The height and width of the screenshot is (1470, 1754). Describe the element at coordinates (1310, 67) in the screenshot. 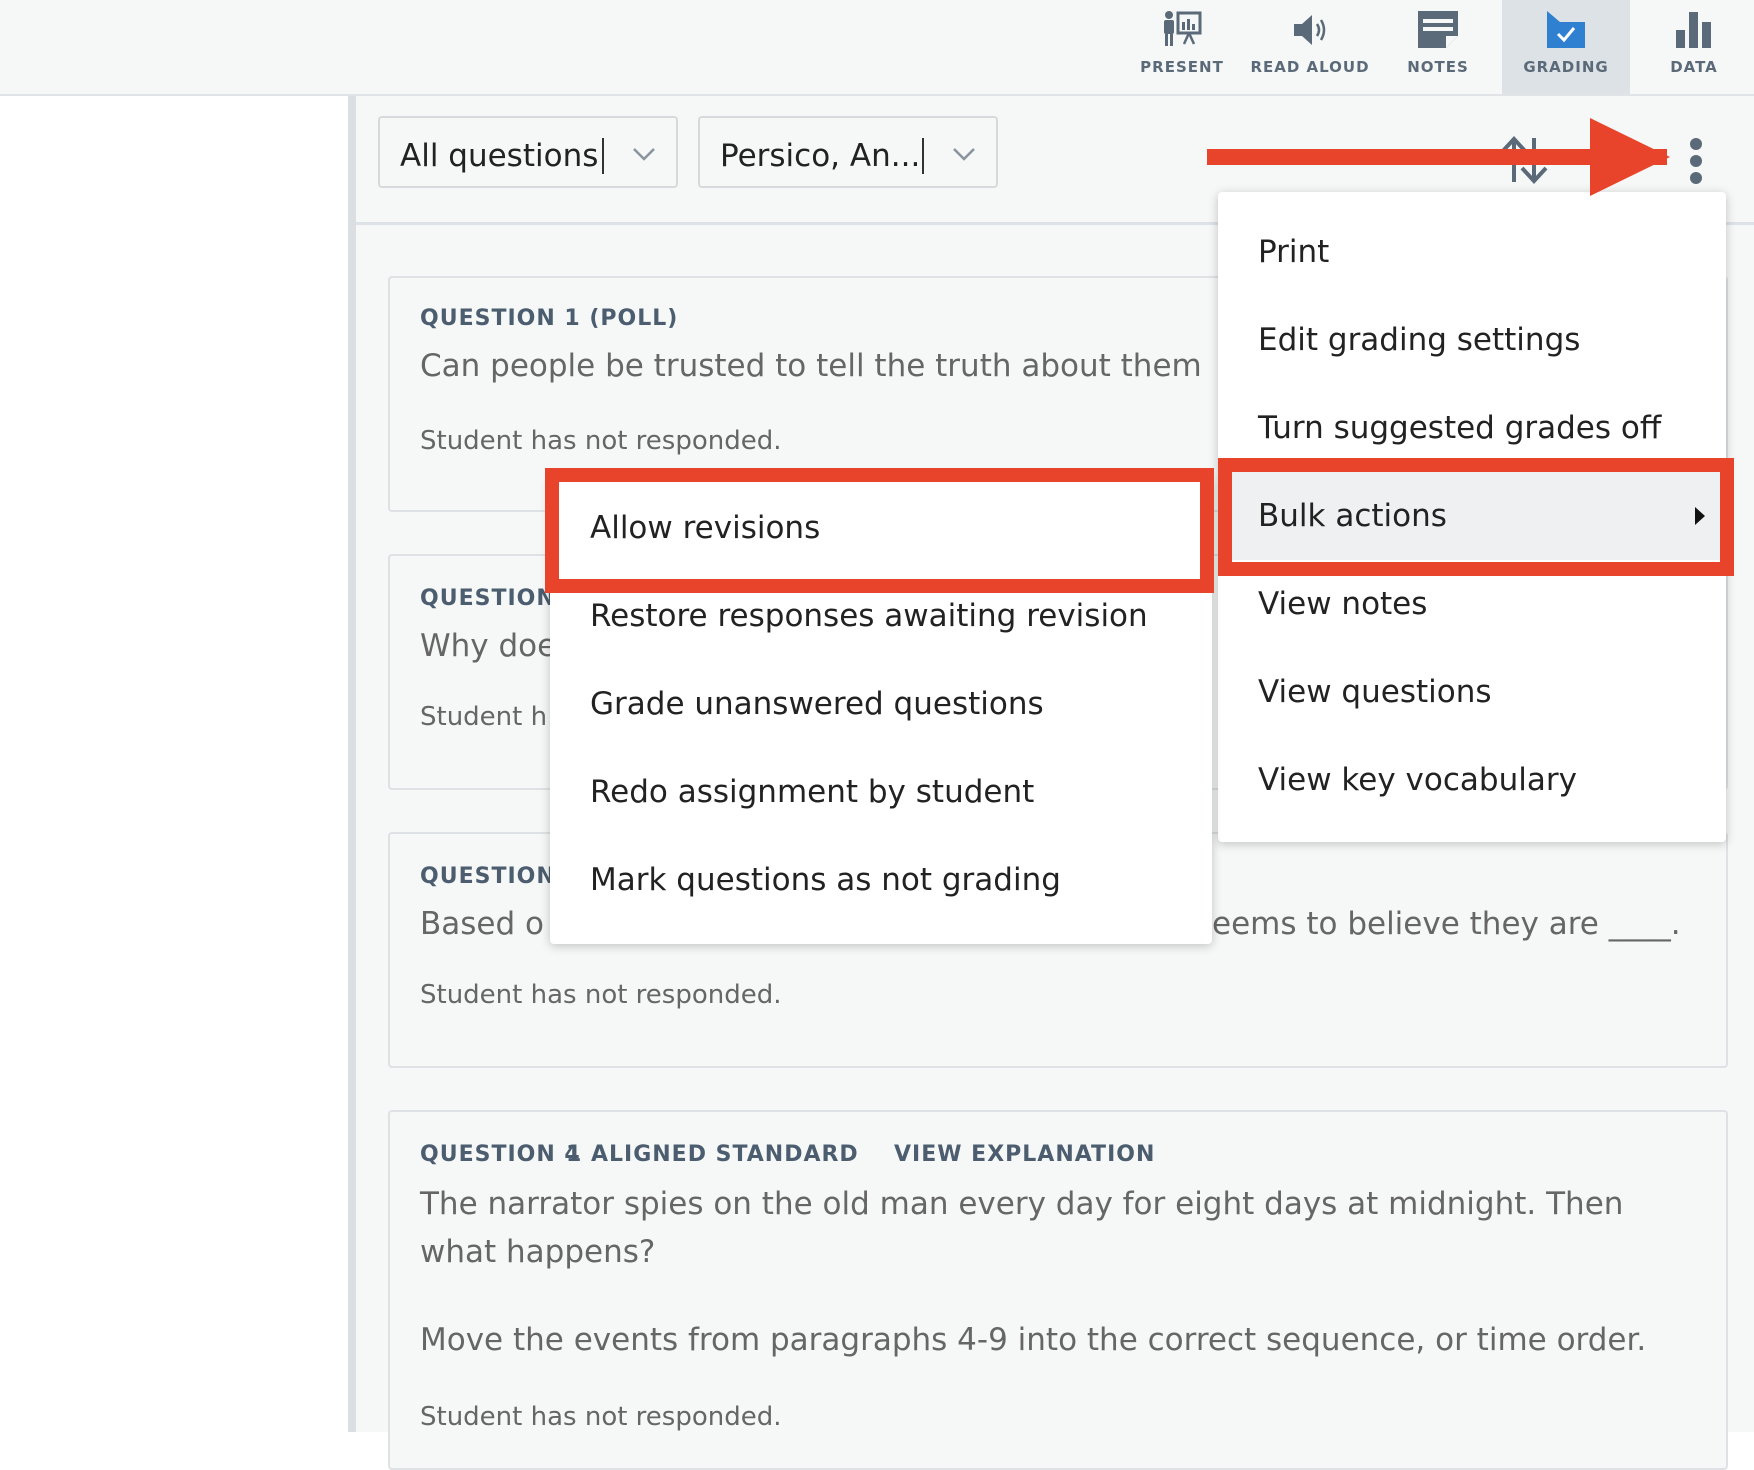

I see `read-aloud-label: READ ALOUD` at that location.